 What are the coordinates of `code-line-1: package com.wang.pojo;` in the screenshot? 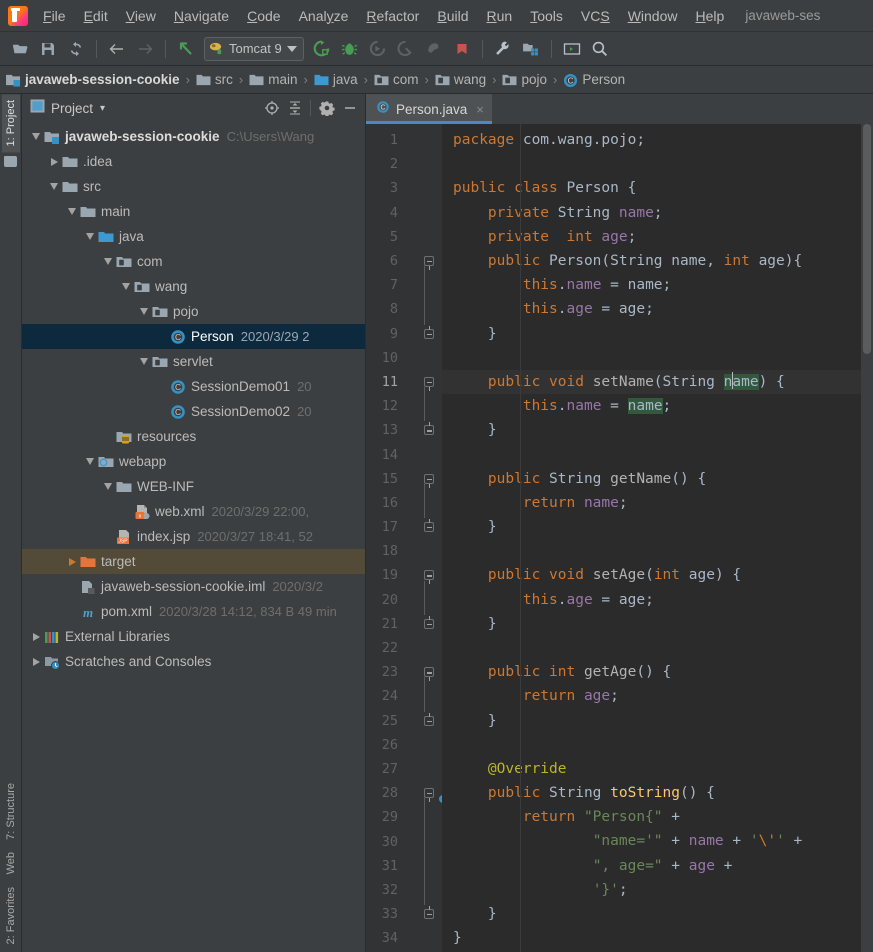 It's located at (657, 140).